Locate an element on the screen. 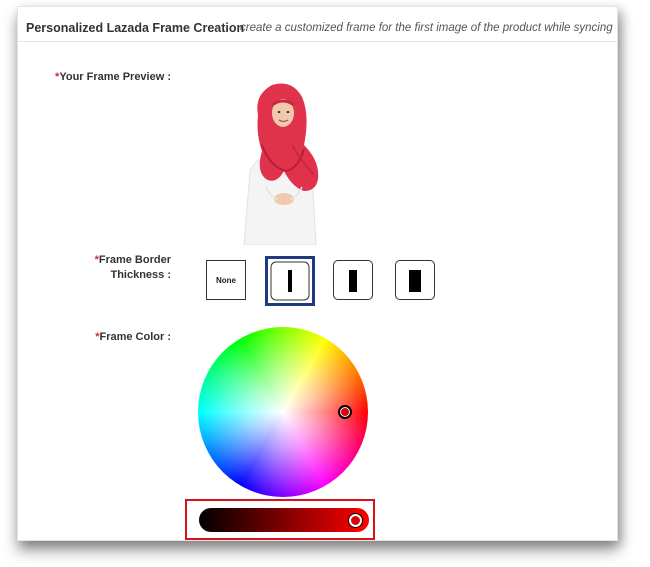  thin-frame-icon is located at coordinates (290, 281).